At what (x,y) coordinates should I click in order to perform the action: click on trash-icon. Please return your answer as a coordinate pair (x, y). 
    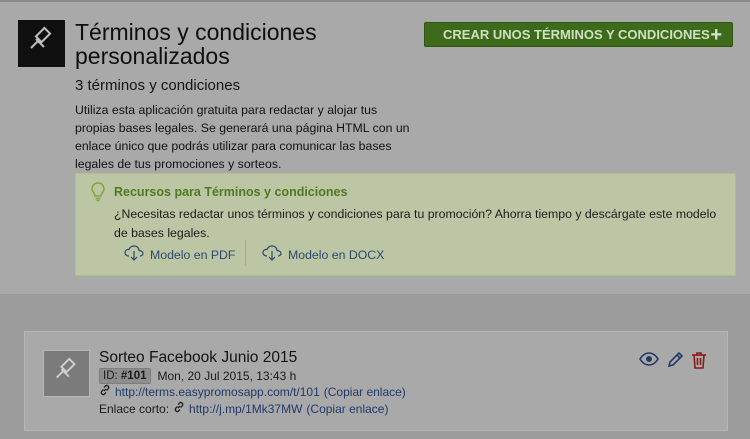
    Looking at the image, I should click on (699, 360).